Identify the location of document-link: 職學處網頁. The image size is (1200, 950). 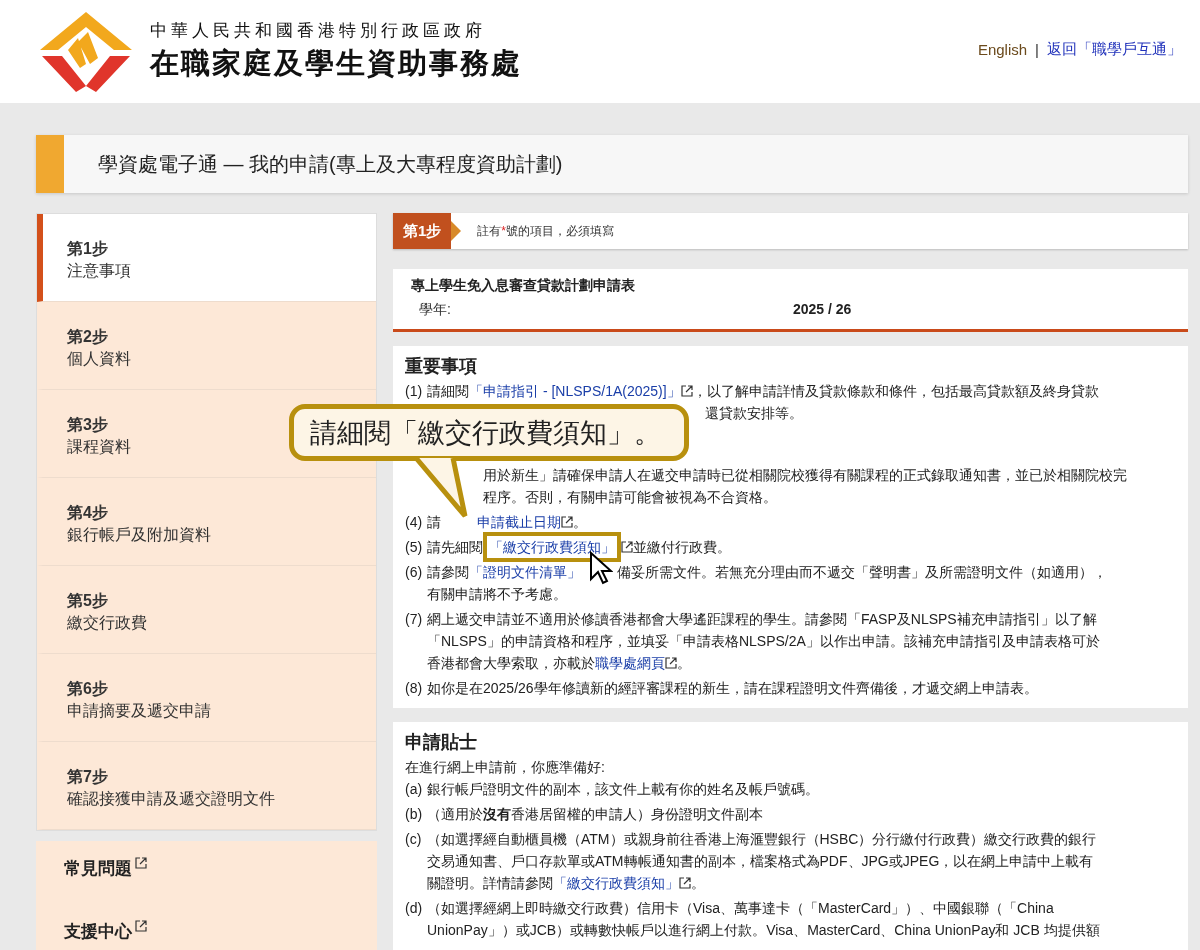
(630, 663).